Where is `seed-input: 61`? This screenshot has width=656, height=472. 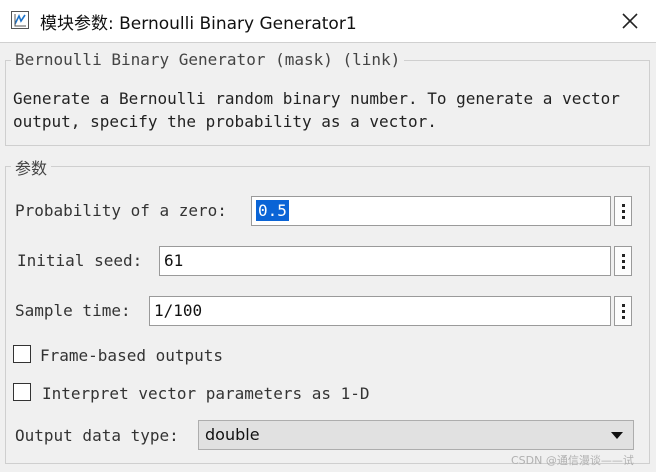 seed-input: 61 is located at coordinates (385, 261).